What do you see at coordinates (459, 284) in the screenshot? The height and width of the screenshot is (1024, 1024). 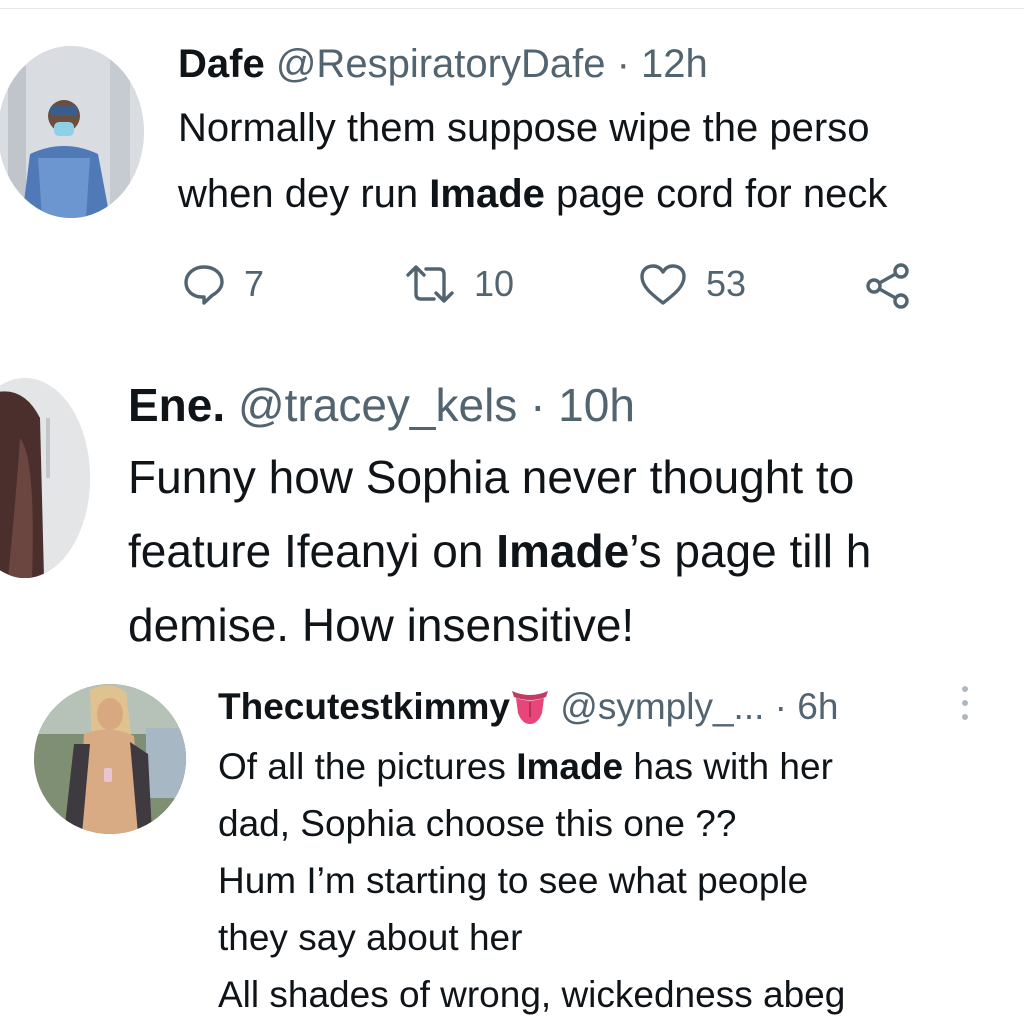 I see `retweet-button: 10` at bounding box center [459, 284].